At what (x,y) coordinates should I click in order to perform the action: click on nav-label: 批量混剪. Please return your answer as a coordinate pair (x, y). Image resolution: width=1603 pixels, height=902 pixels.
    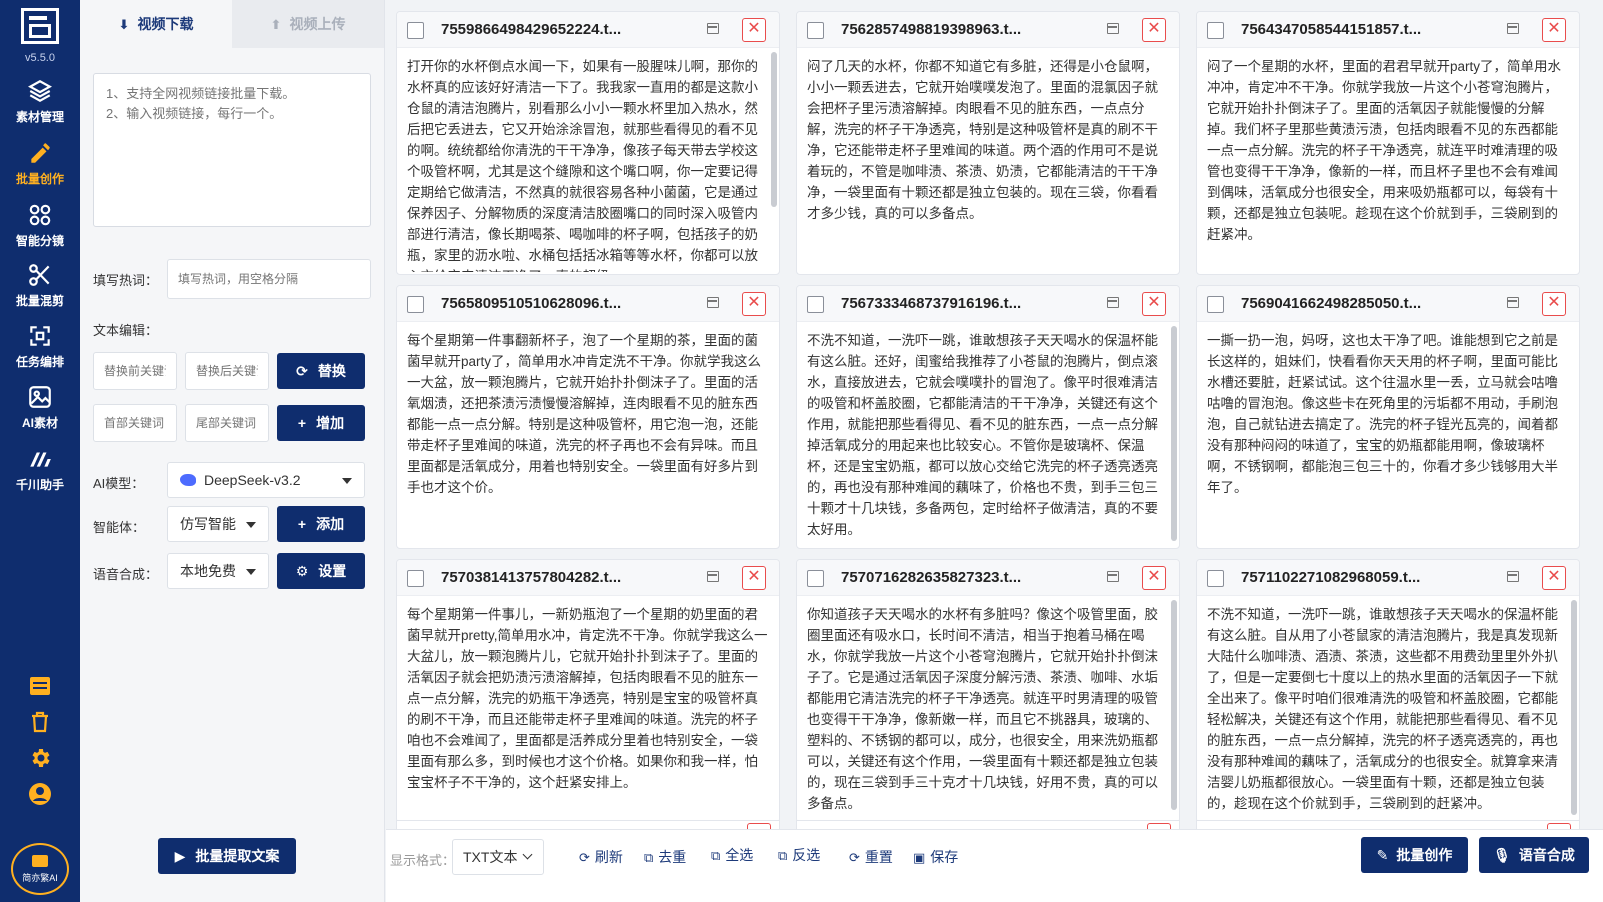
    Looking at the image, I should click on (39, 301).